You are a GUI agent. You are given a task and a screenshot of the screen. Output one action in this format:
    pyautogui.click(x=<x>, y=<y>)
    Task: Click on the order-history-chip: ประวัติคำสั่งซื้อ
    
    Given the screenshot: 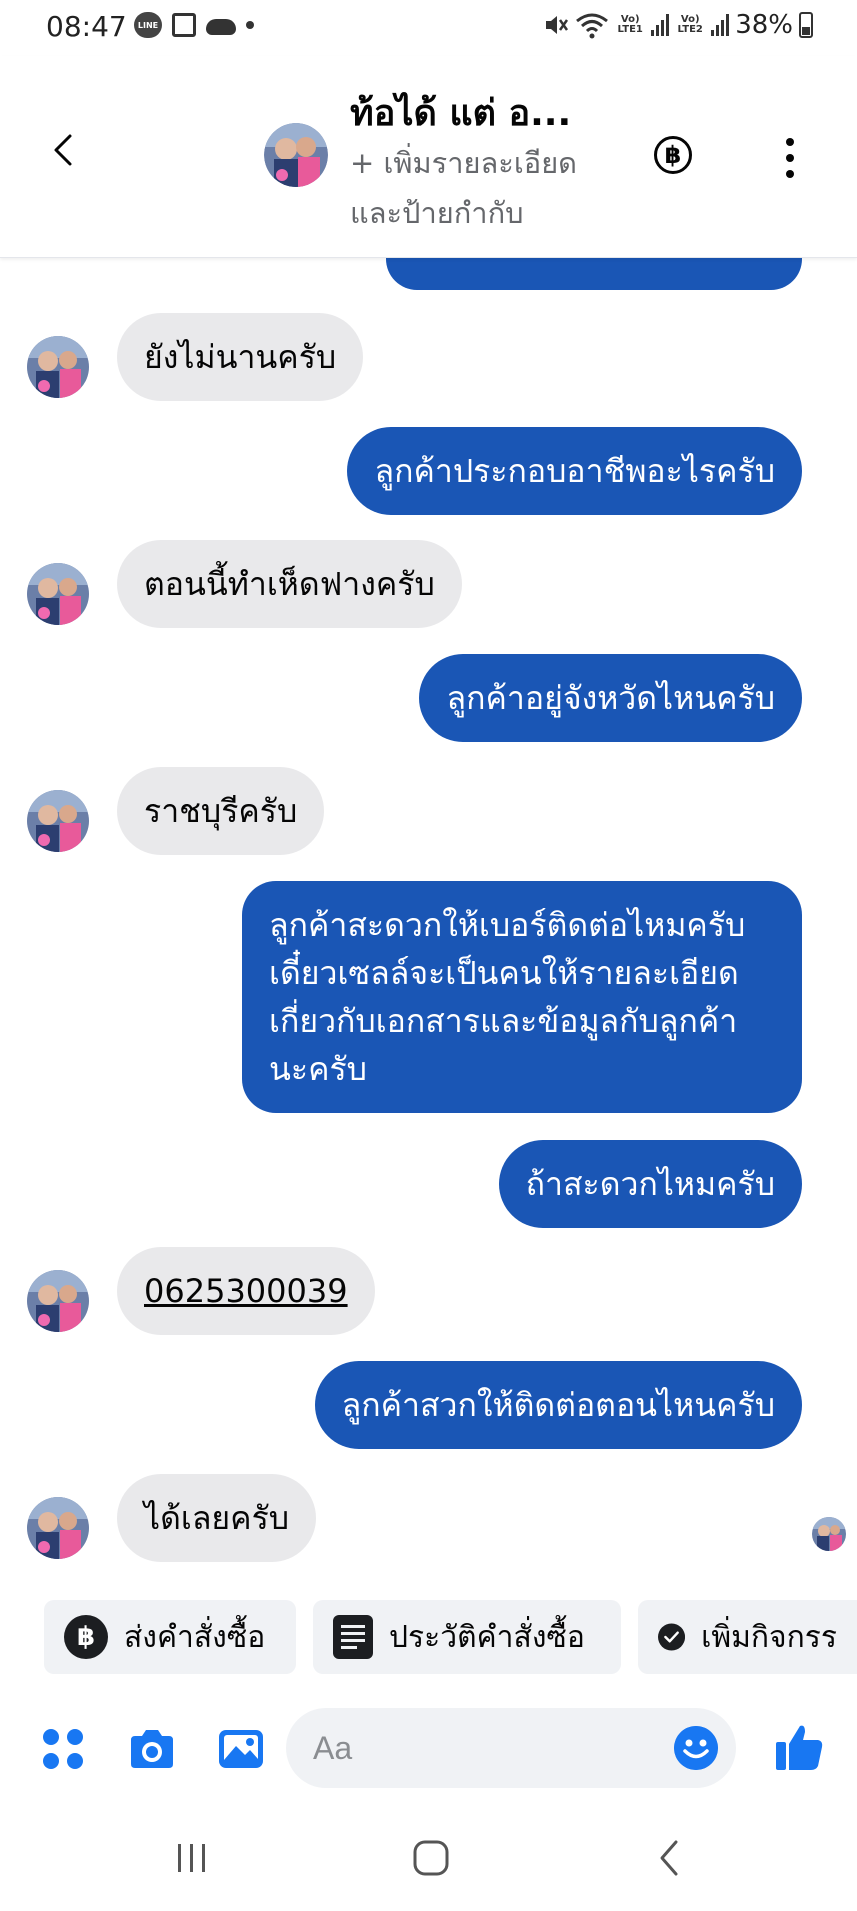 What is the action you would take?
    pyautogui.click(x=467, y=1637)
    